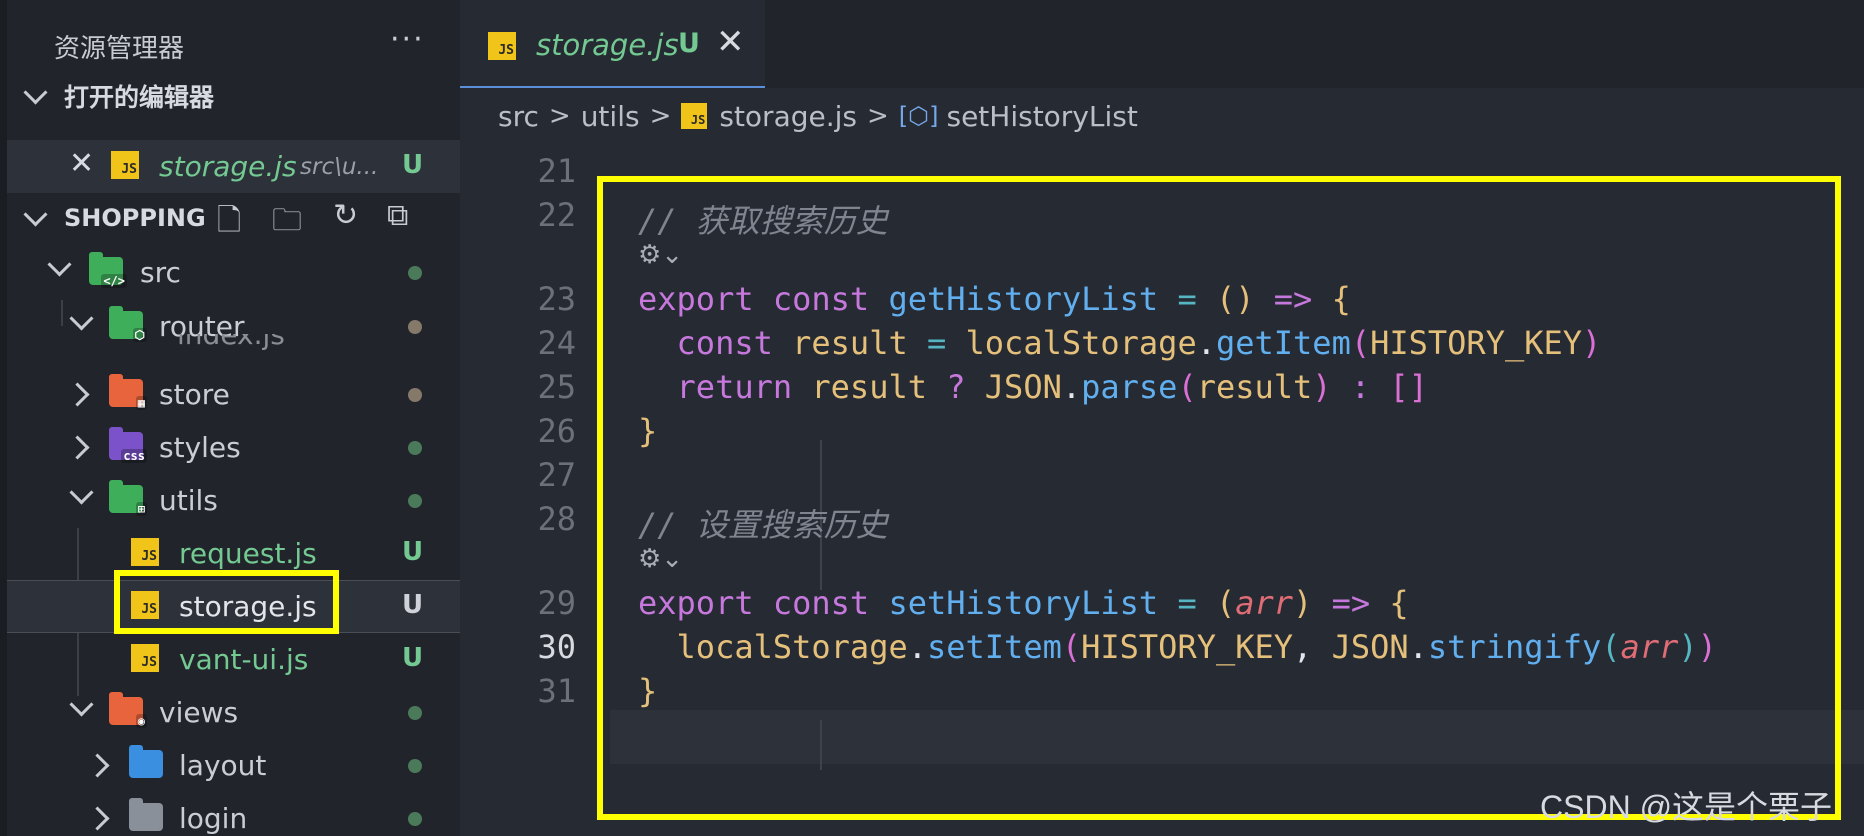  What do you see at coordinates (229, 223) in the screenshot?
I see `new-file-icon: 🗋` at bounding box center [229, 223].